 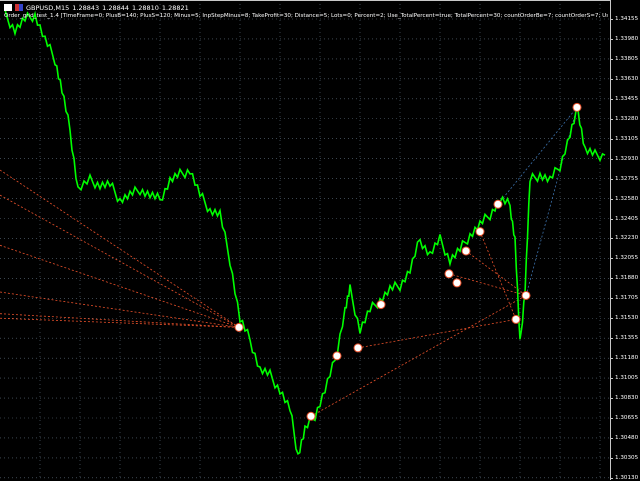 What do you see at coordinates (145, 7) in the screenshot?
I see `low-price: 1.28810` at bounding box center [145, 7].